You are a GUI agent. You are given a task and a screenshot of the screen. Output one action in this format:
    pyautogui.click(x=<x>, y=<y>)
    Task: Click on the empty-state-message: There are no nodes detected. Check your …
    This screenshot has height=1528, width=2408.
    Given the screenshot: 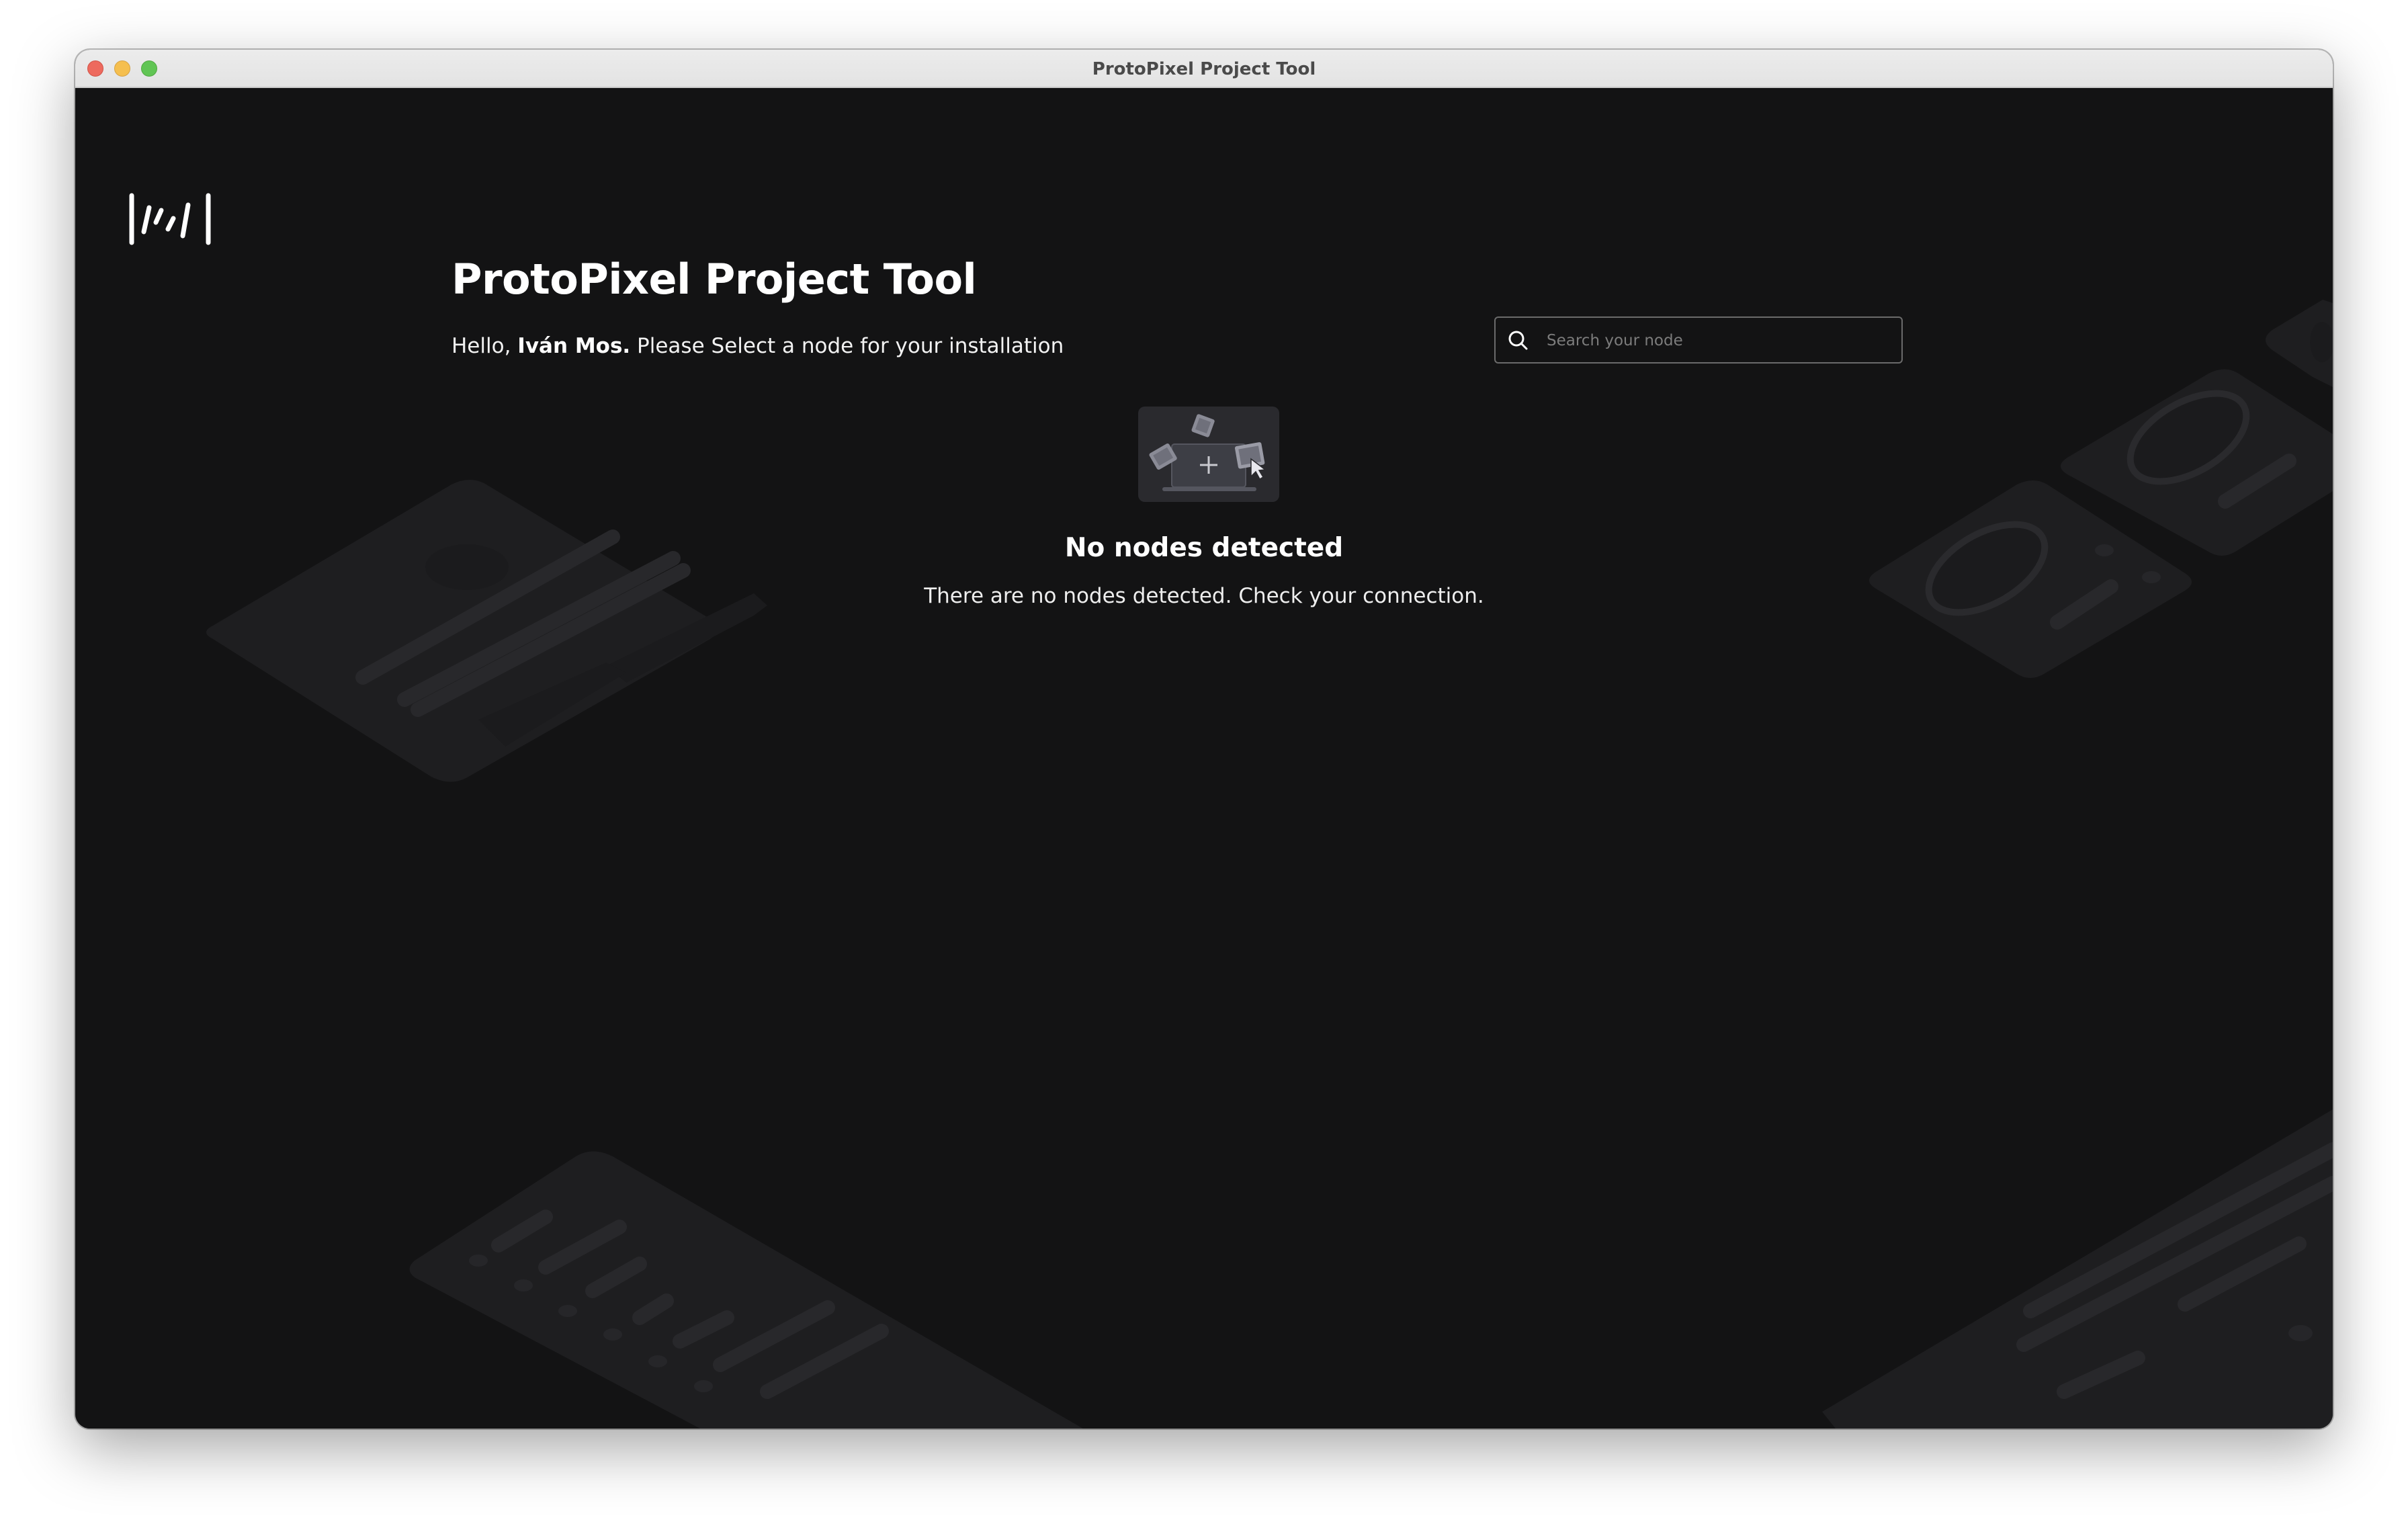 What is the action you would take?
    pyautogui.click(x=1204, y=596)
    